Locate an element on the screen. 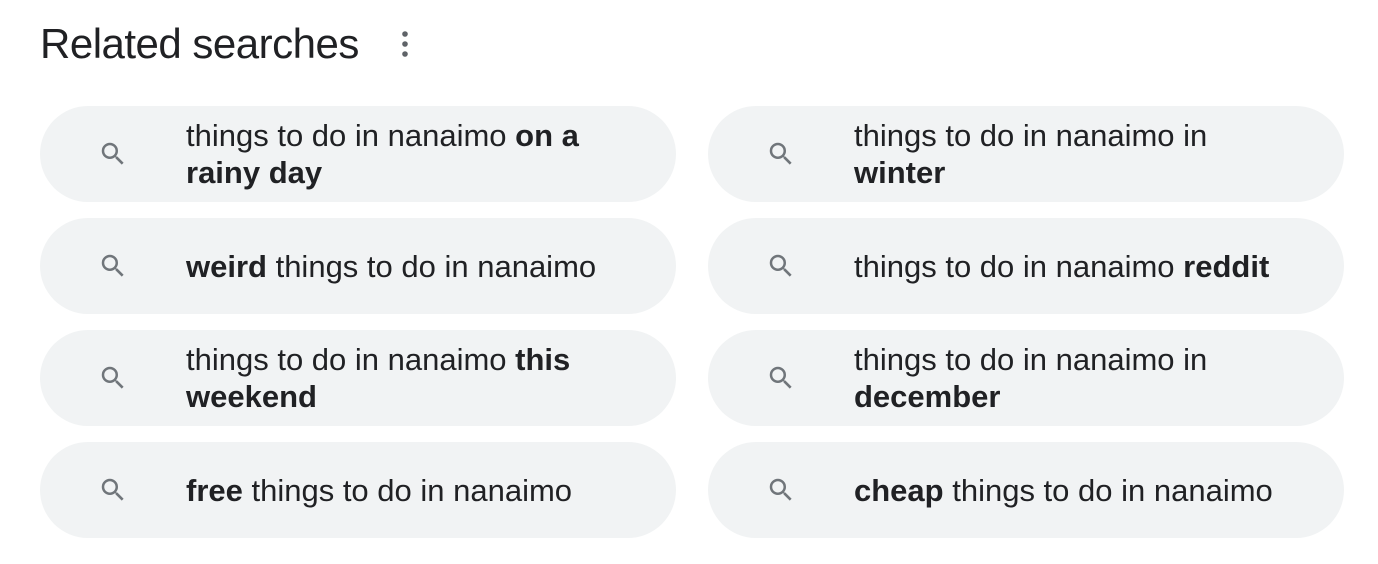 The height and width of the screenshot is (564, 1378). related-search-label: weird things to do in nanaimo is located at coordinates (391, 266).